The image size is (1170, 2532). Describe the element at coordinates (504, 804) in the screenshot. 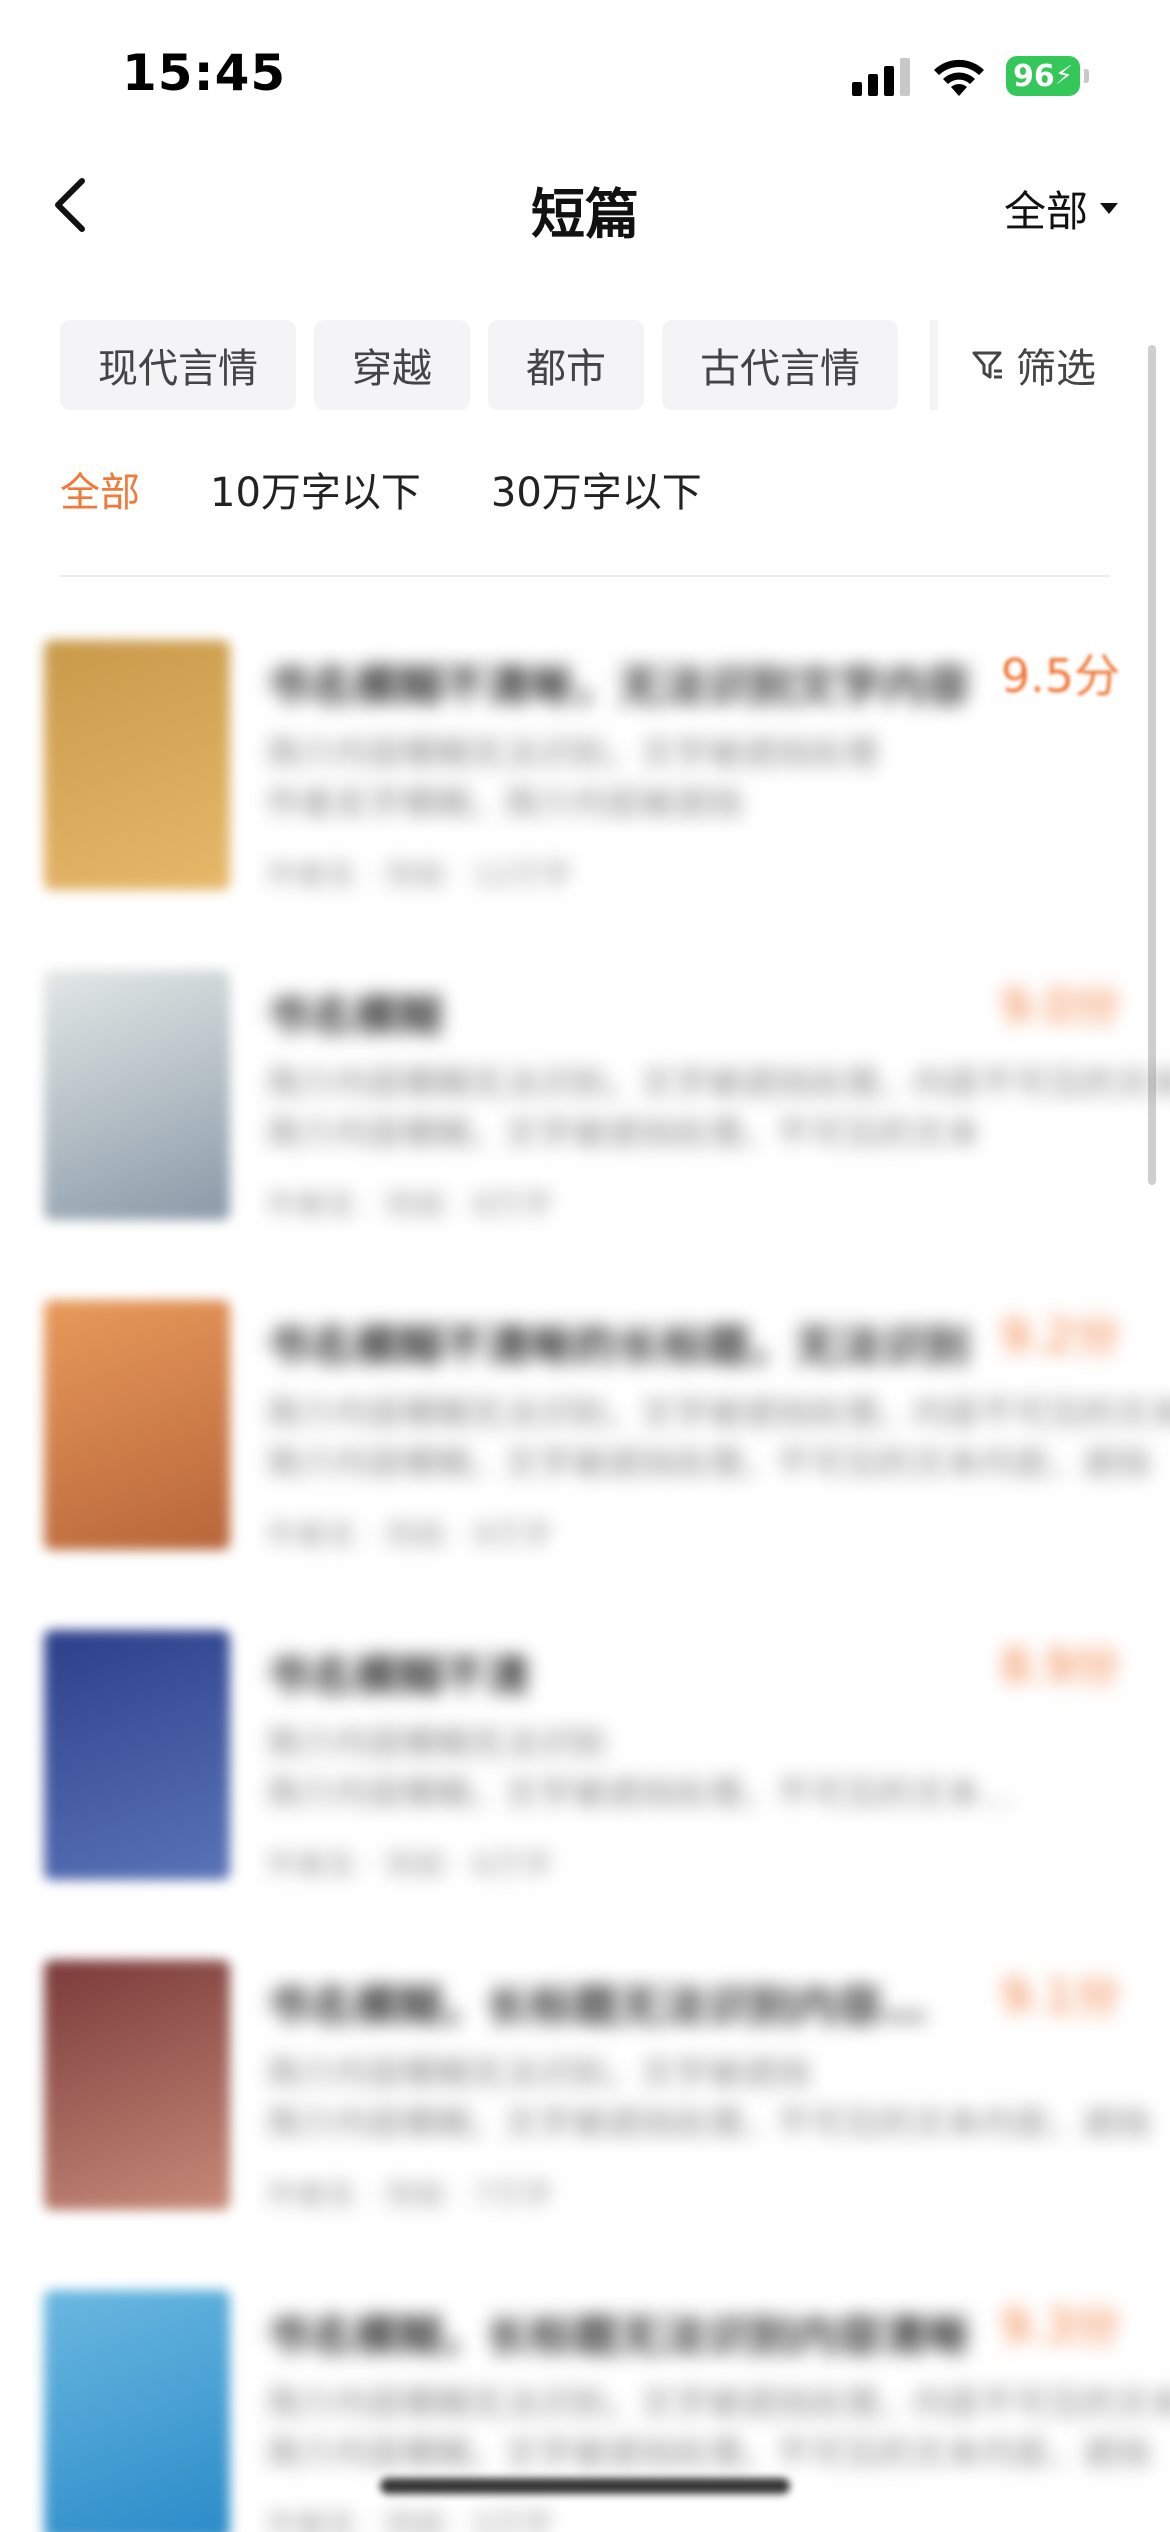

I see `book-summary-line: 作者名字模糊，简介内容被遮挡` at that location.